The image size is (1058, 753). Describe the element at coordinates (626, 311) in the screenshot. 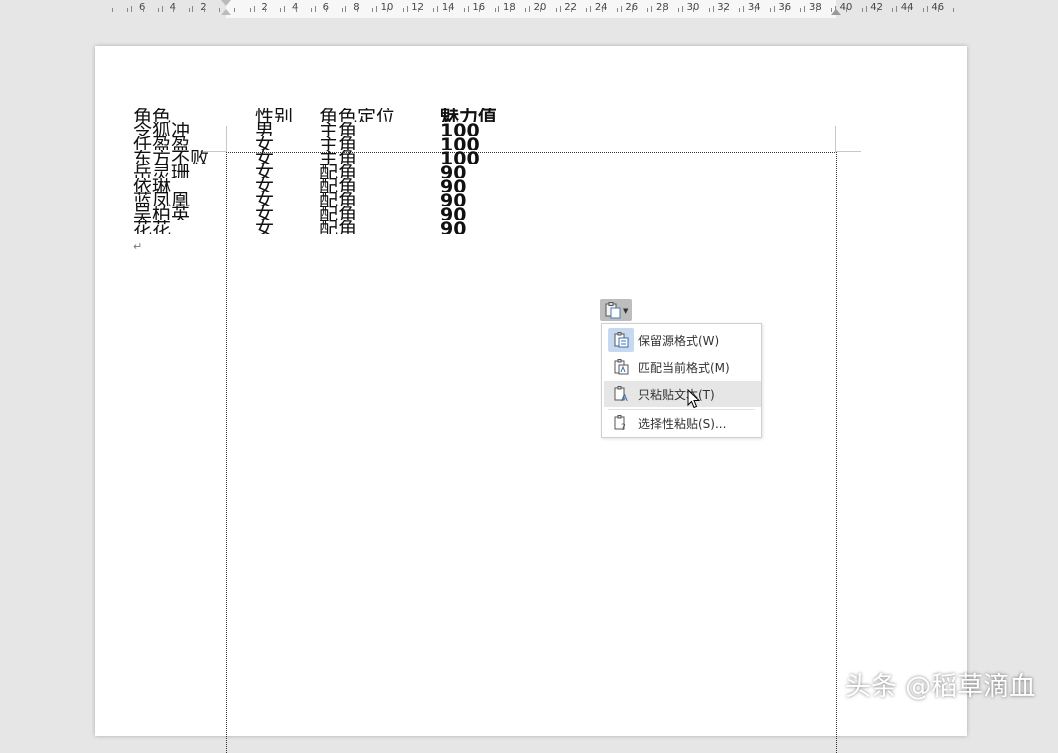

I see `chevron-down-icon: ▼` at that location.